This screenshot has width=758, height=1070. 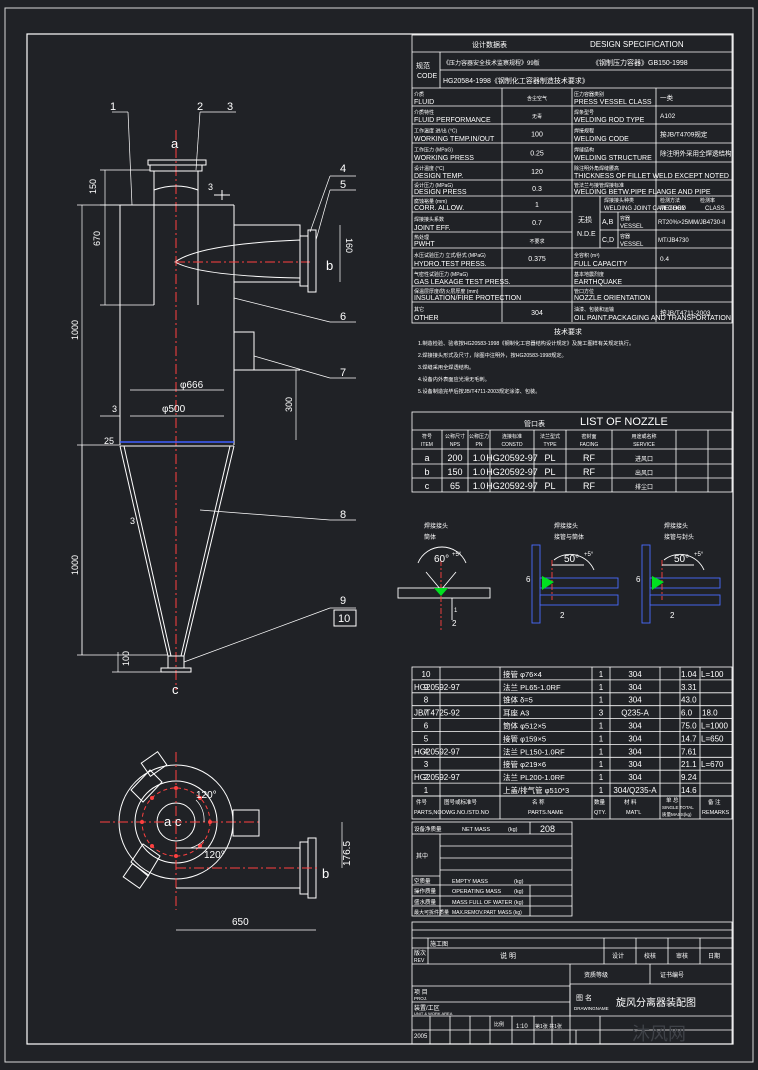 What do you see at coordinates (200, 107) in the screenshot?
I see `part-label-2: 2` at bounding box center [200, 107].